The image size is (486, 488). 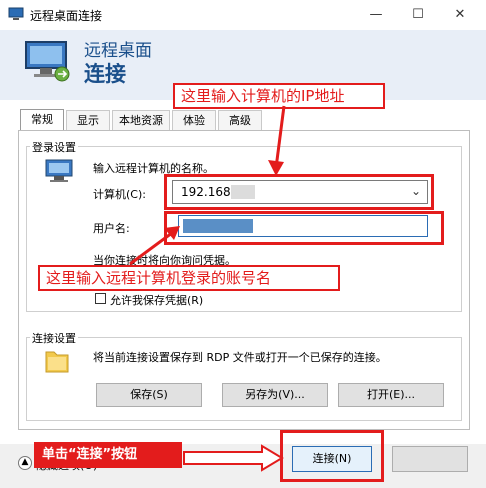 What do you see at coordinates (88, 120) in the screenshot?
I see `tab-display: 显示` at bounding box center [88, 120].